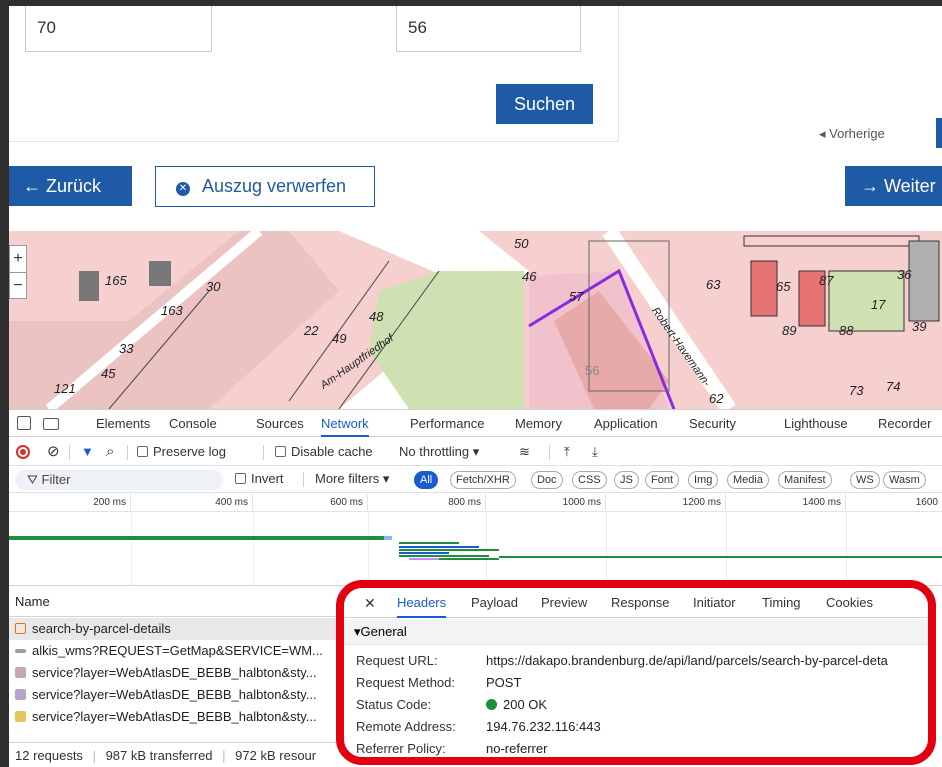  What do you see at coordinates (475, 548) in the screenshot?
I see `waterfall-bars` at bounding box center [475, 548].